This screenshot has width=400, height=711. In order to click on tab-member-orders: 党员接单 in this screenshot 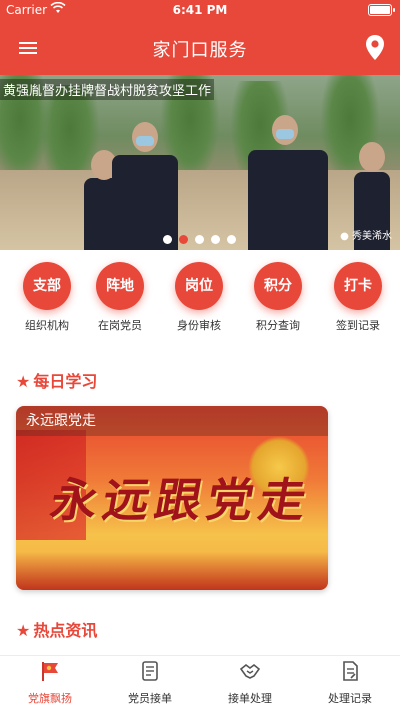, I will do `click(150, 683)`.